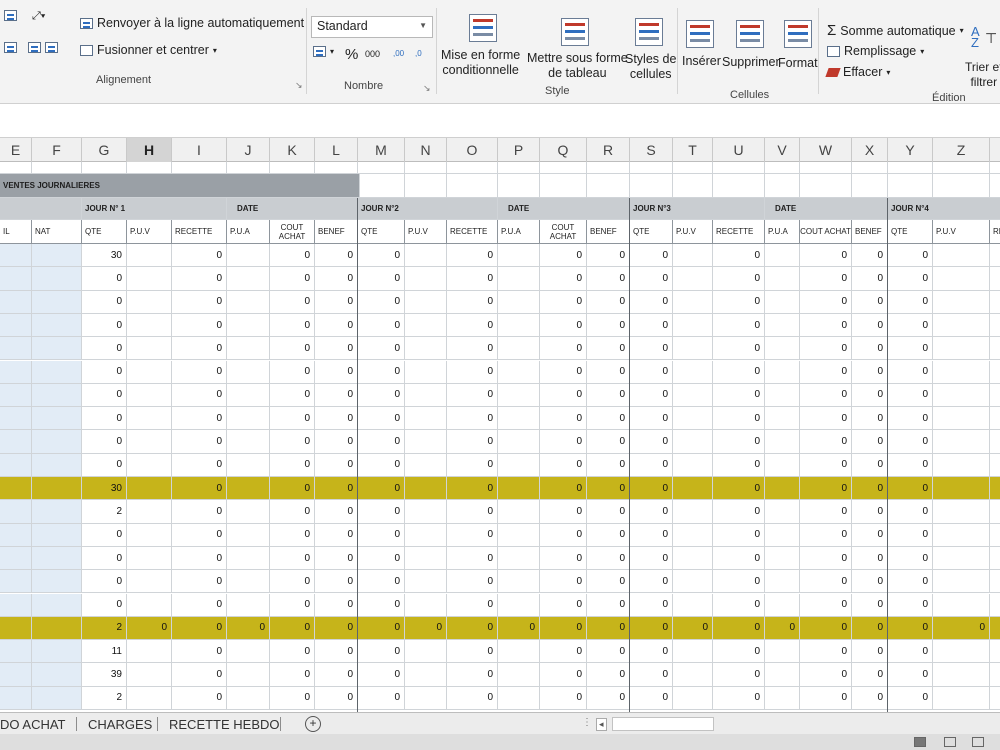  What do you see at coordinates (701, 61) in the screenshot?
I see `insert-cells-button: Insérer` at bounding box center [701, 61].